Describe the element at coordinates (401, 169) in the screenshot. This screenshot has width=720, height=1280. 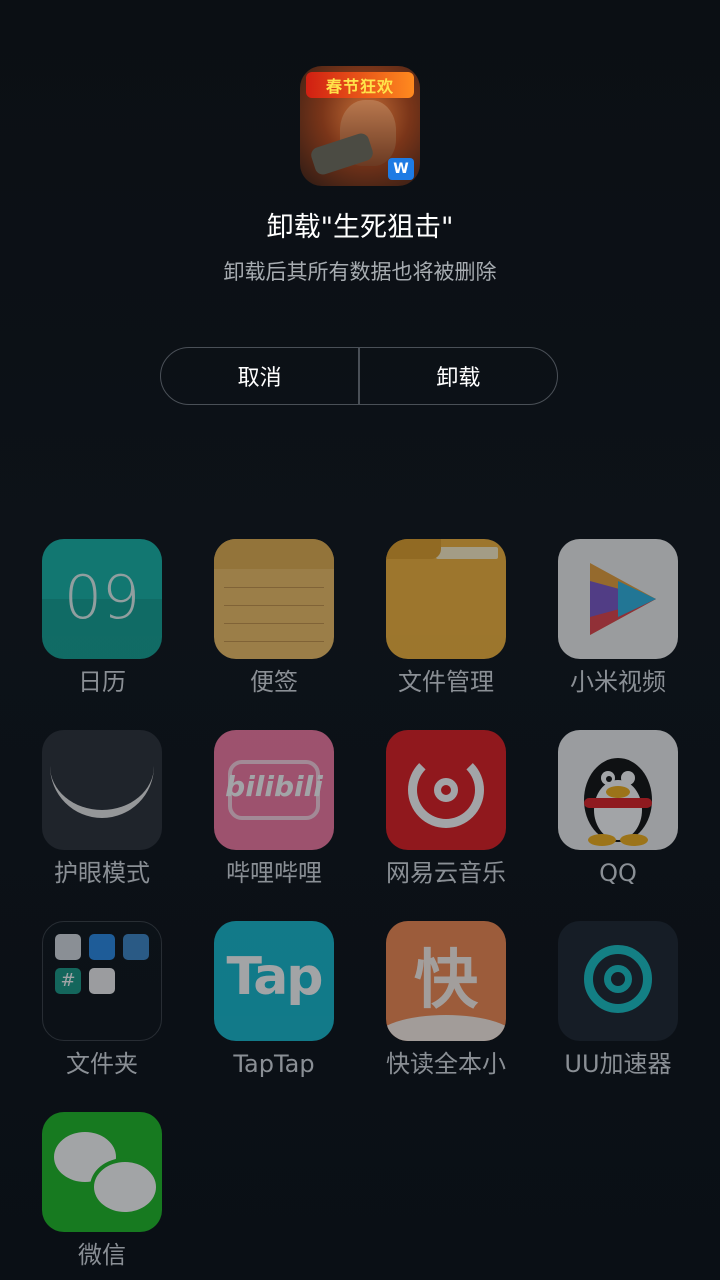
I see `app-icon-badge: W` at that location.